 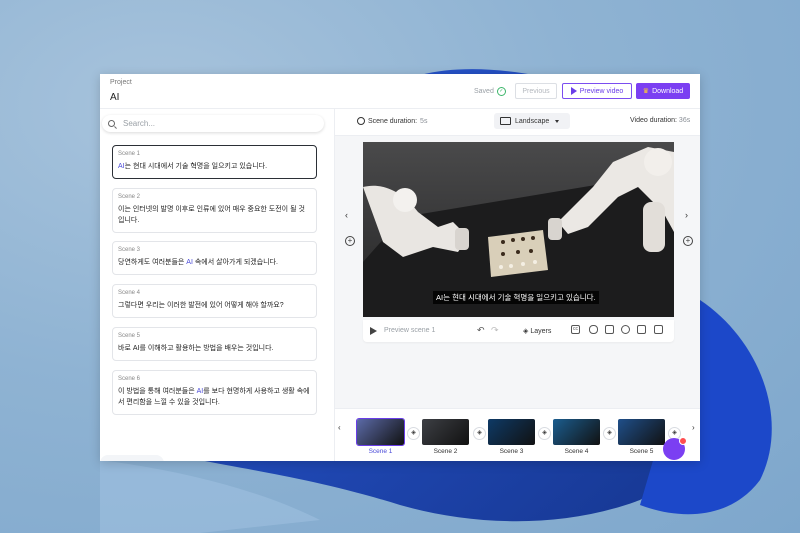 What do you see at coordinates (646, 91) in the screenshot?
I see `crown-icon: ♛` at bounding box center [646, 91].